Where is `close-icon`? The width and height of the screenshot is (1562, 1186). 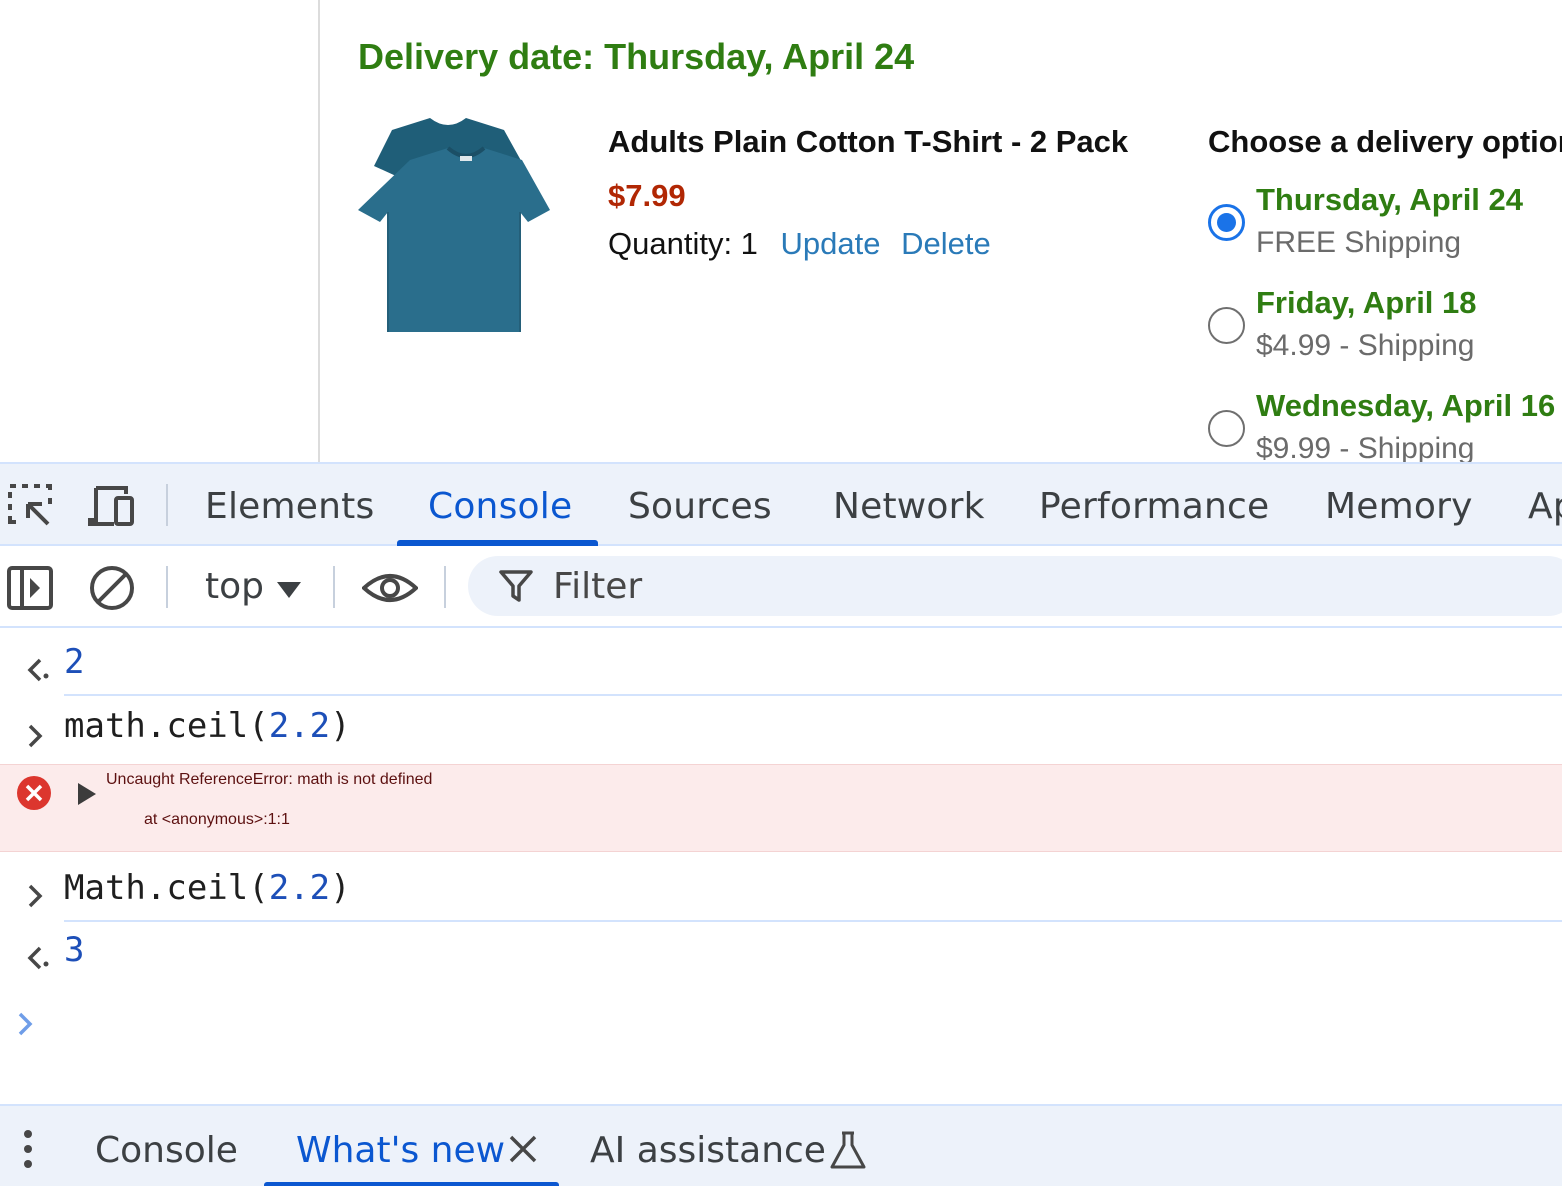
close-icon is located at coordinates (523, 1149).